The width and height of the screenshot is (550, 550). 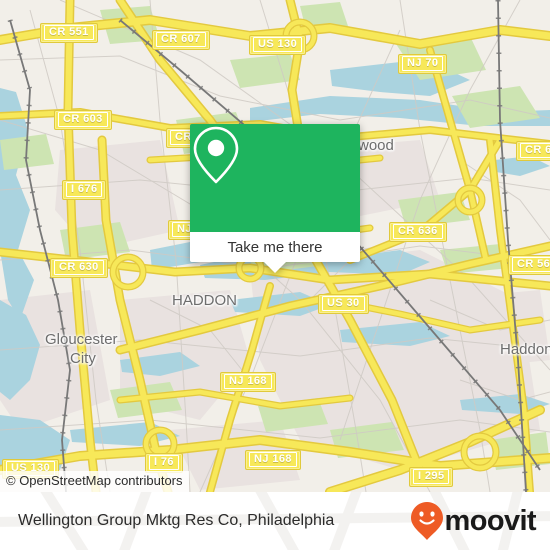 I want to click on road-shield-label: CR 62, so click(x=535, y=150).